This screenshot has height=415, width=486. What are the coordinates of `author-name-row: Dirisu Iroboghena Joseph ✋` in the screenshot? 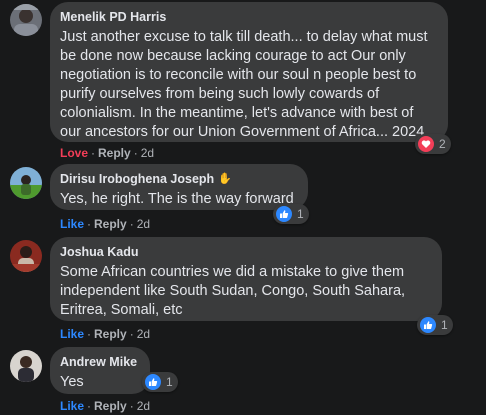 It's located at (178, 179).